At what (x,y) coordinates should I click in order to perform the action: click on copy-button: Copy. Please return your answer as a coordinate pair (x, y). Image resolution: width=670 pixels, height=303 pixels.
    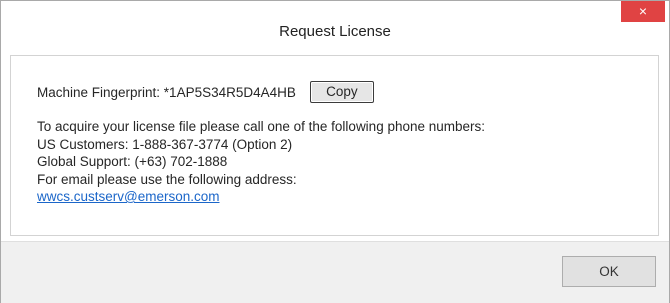
    Looking at the image, I should click on (341, 92).